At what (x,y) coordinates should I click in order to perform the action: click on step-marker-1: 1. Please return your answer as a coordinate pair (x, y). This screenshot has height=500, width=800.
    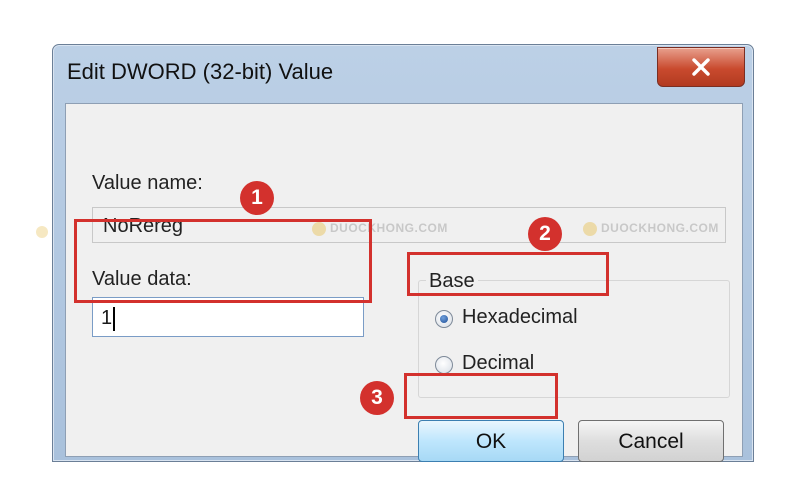
    Looking at the image, I should click on (257, 198).